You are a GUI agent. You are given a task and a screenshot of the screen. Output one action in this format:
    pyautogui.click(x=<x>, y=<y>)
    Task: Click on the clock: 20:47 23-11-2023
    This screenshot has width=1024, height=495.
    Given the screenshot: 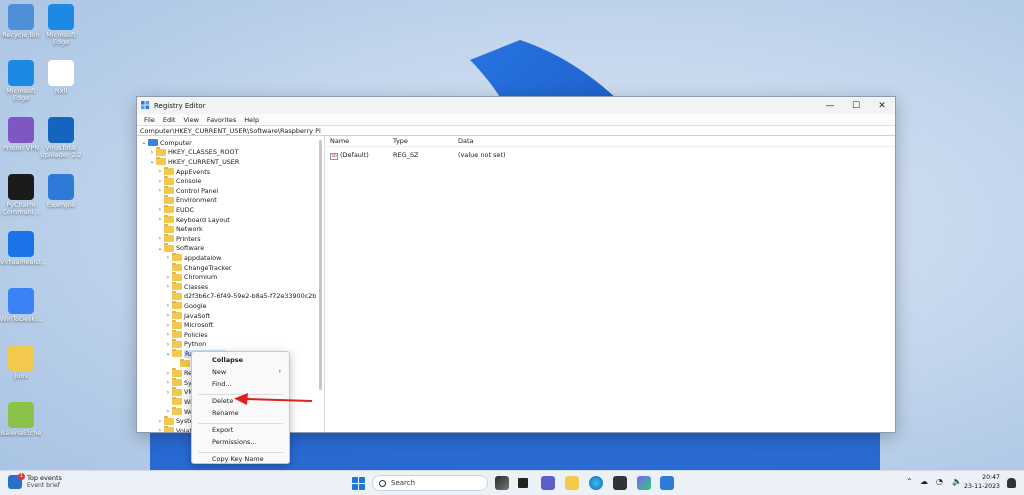 What is the action you would take?
    pyautogui.click(x=982, y=482)
    